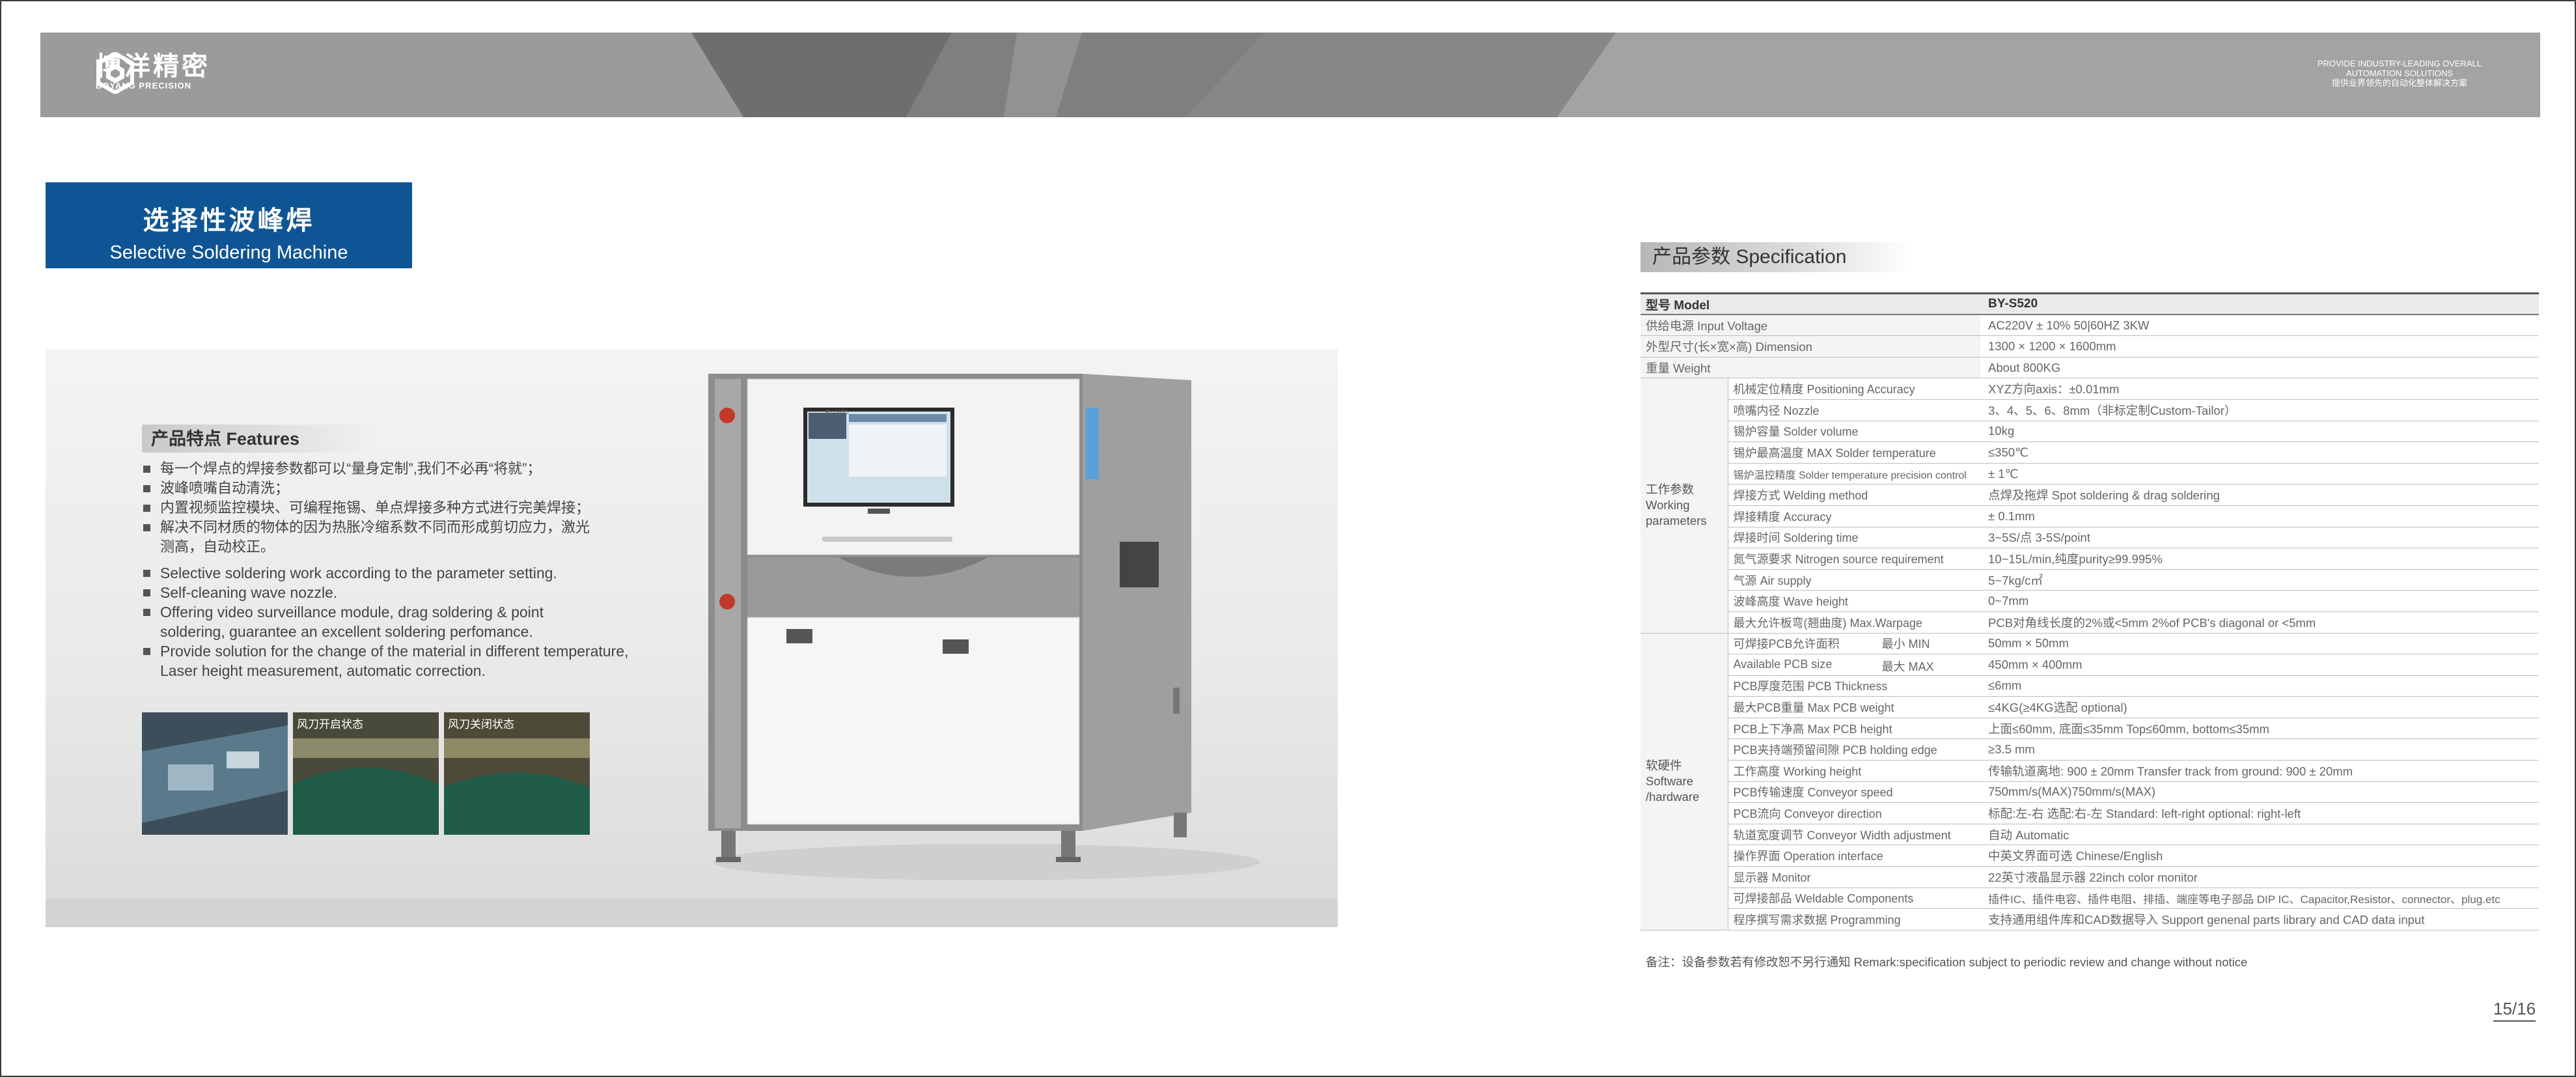  I want to click on product-title-en: Selective Soldering Machine, so click(228, 252).